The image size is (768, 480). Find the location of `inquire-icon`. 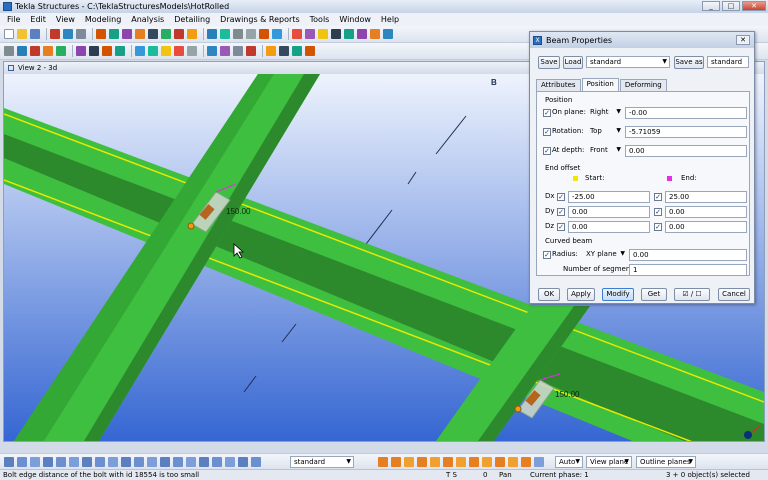

inquire-icon is located at coordinates (153, 34).